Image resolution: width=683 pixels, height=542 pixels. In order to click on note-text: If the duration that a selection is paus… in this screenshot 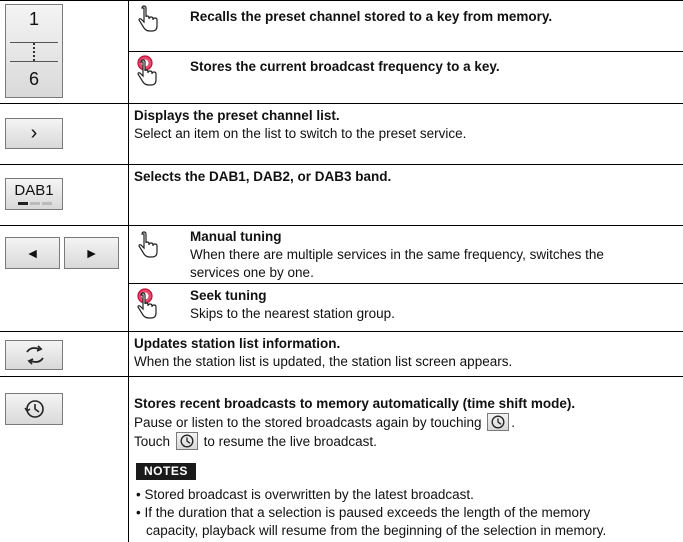, I will do `click(367, 512)`.